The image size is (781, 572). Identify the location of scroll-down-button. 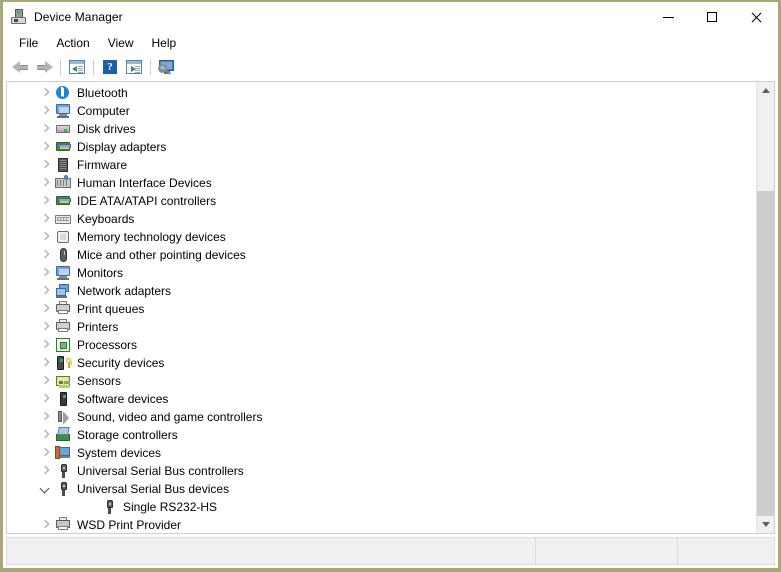
(765, 524).